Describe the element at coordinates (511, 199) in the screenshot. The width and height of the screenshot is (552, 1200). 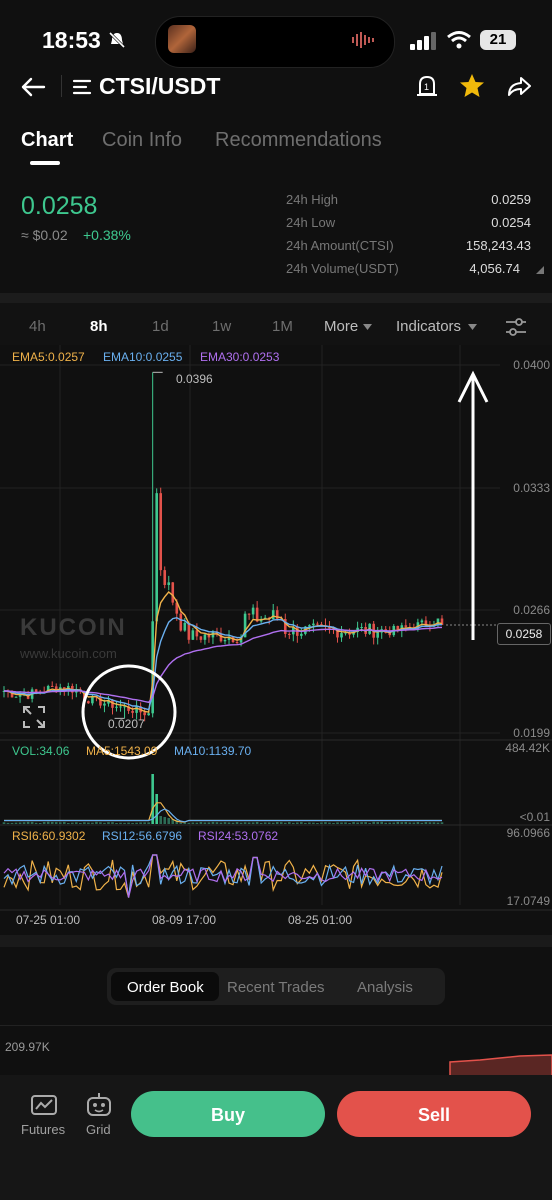
I see `stat-value: 0.0259` at that location.